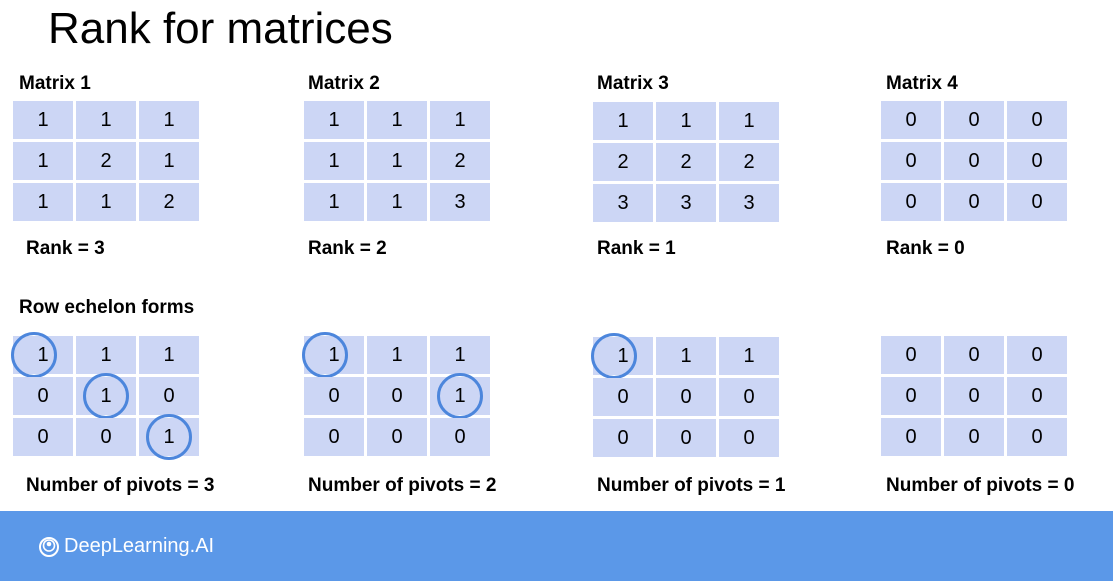  Describe the element at coordinates (922, 83) in the screenshot. I see `matrix-4-label: Matrix 4` at that location.